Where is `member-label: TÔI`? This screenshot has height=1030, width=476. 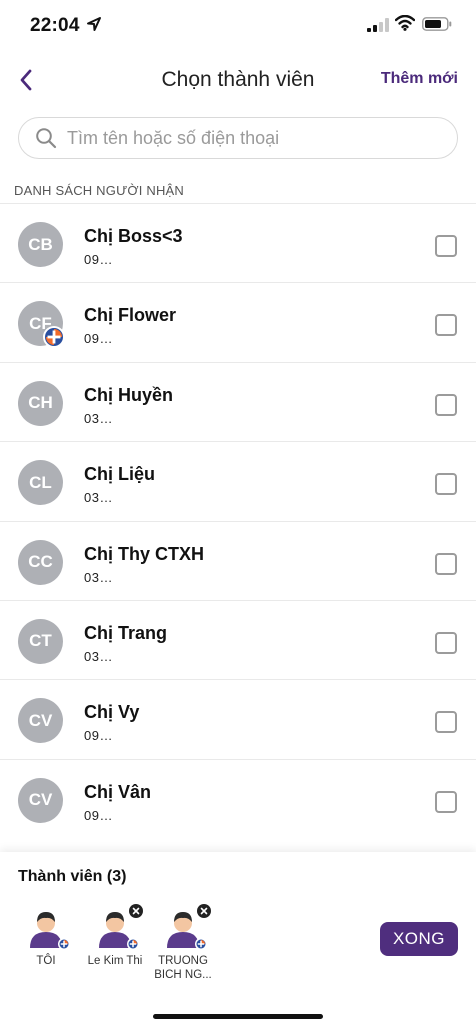 member-label: TÔI is located at coordinates (46, 961).